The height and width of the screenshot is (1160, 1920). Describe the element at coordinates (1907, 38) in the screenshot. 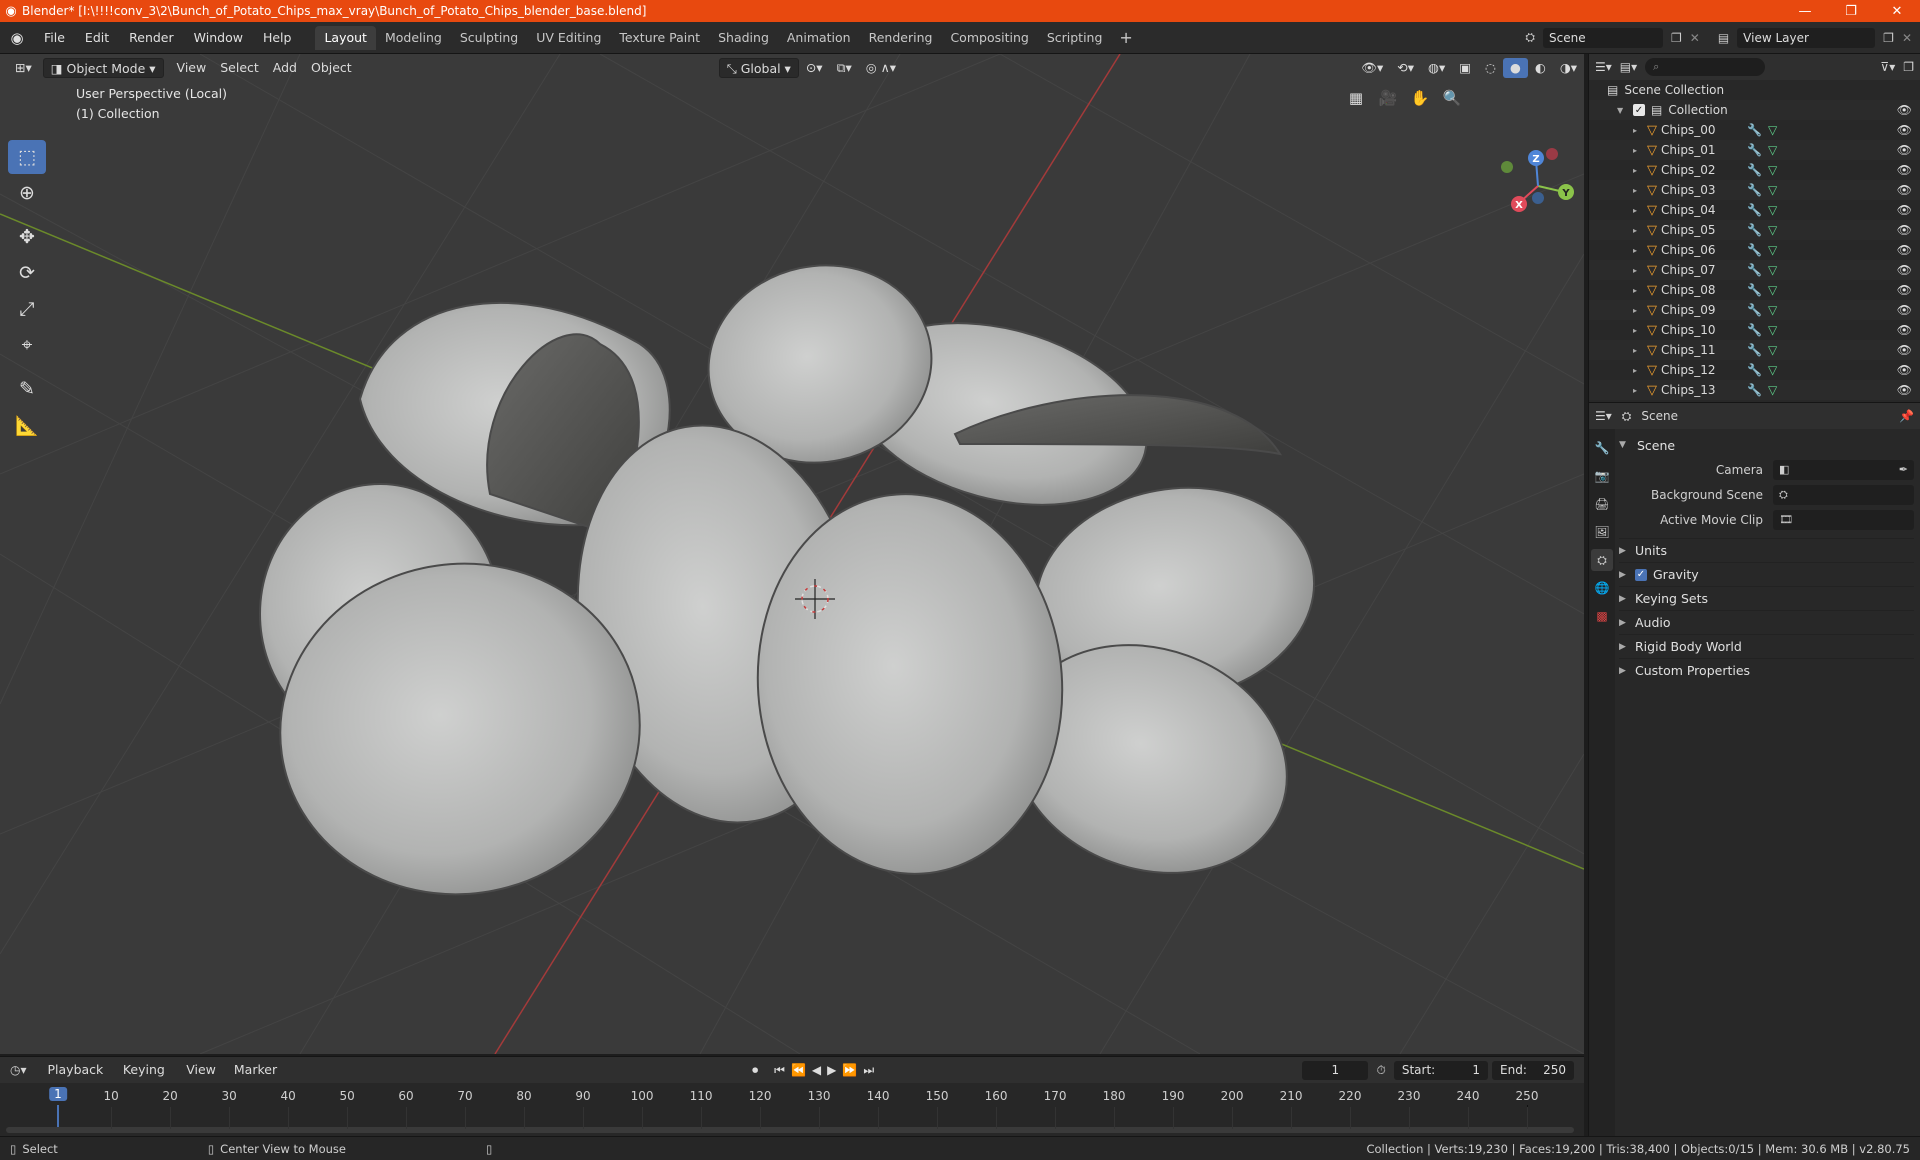

I see `delete-view-layer-icon: ✕` at that location.